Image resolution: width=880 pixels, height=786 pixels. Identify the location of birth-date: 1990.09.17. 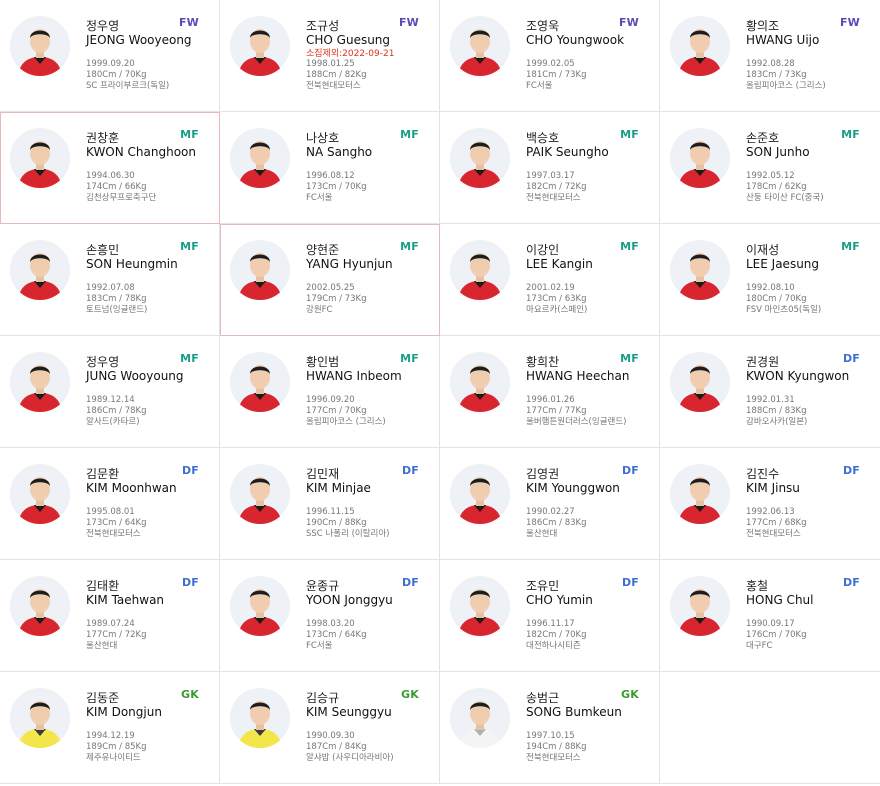
(770, 624).